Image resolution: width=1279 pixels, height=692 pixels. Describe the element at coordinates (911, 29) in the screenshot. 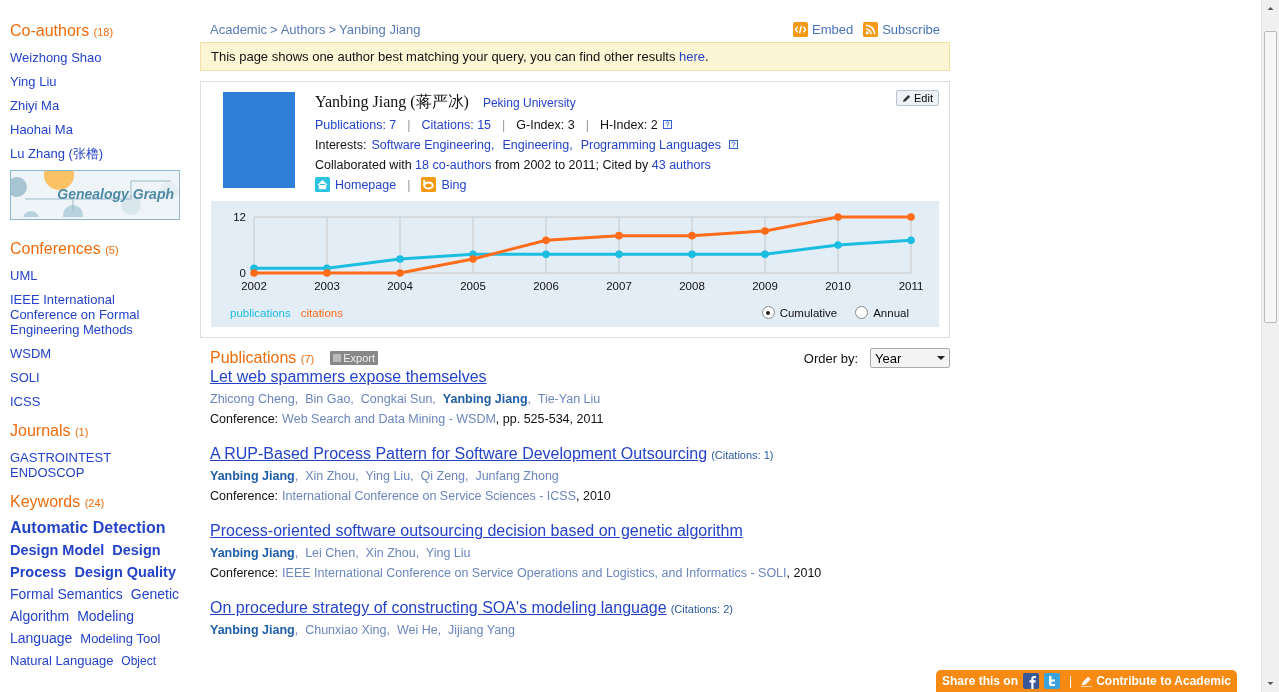

I see `action-link: Subscribe` at that location.